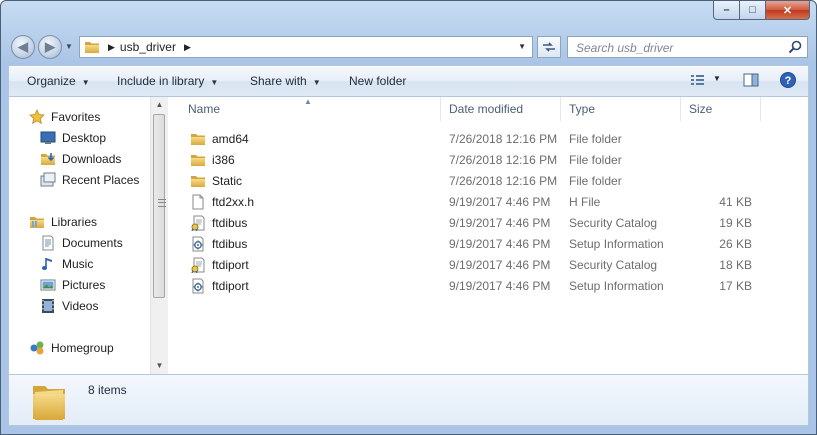 This screenshot has width=817, height=435. What do you see at coordinates (751, 80) in the screenshot?
I see `preview-pane-icon` at bounding box center [751, 80].